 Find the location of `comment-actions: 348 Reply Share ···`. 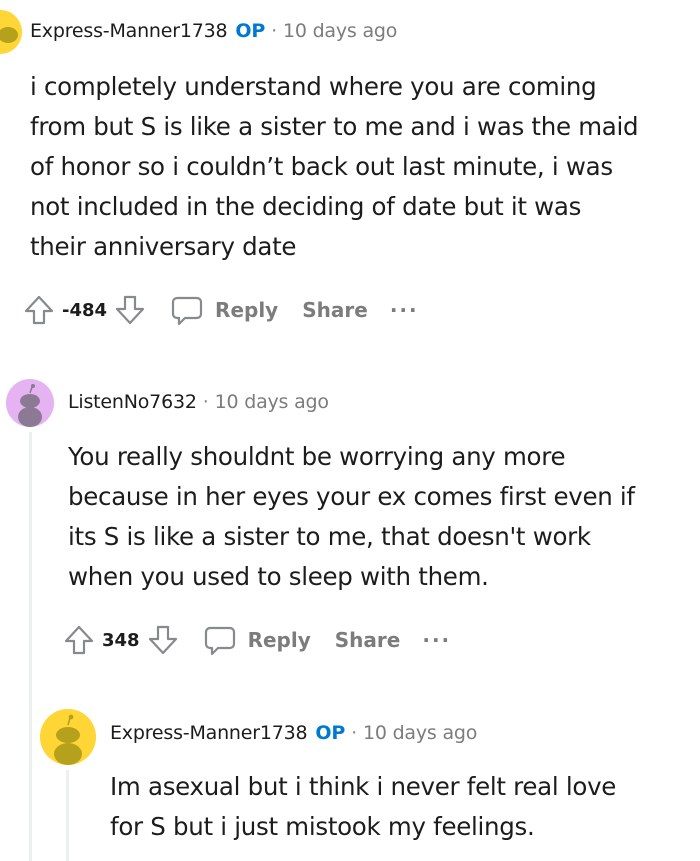

comment-actions: 348 Reply Share ··· is located at coordinates (256, 640).